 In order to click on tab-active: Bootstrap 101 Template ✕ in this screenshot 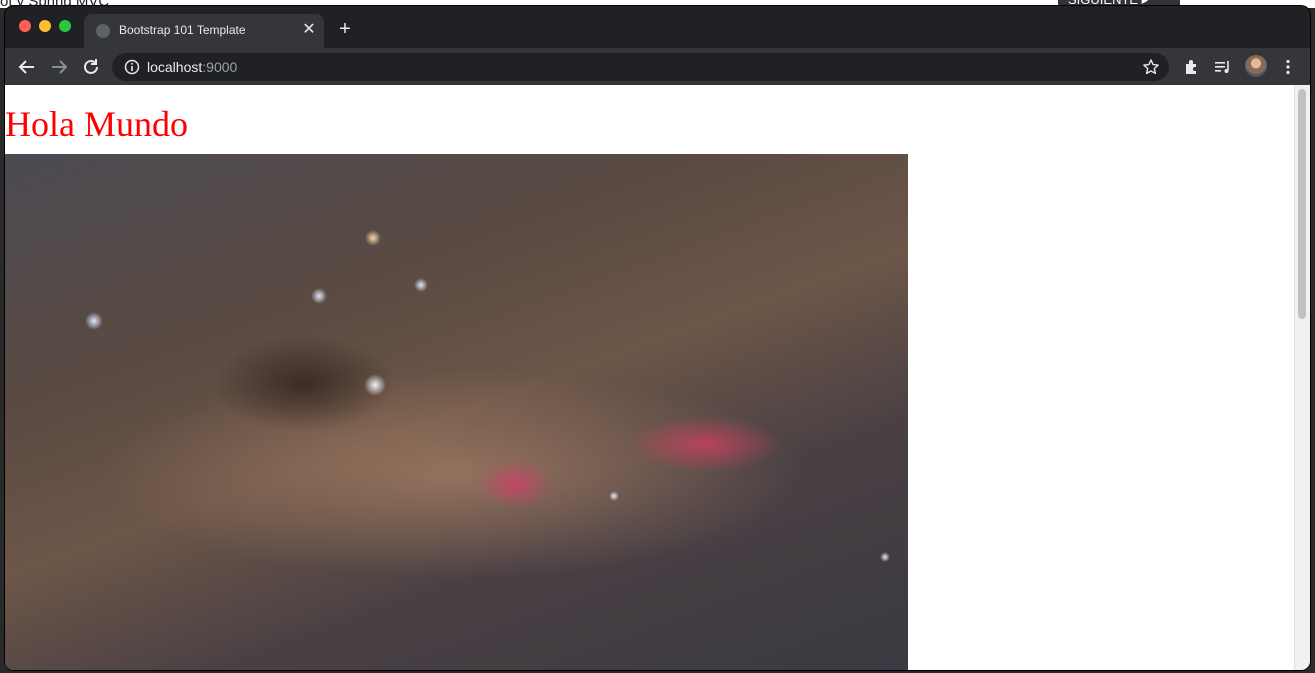, I will do `click(204, 31)`.